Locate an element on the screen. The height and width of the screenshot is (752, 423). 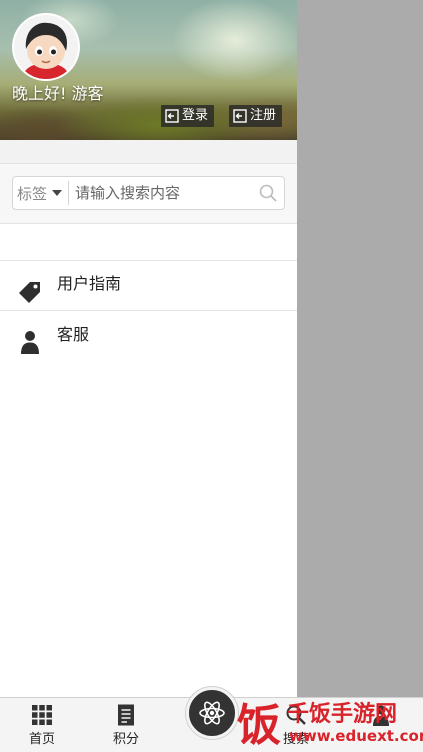
menu-item-user-guide: 用户指南 is located at coordinates (148, 286).